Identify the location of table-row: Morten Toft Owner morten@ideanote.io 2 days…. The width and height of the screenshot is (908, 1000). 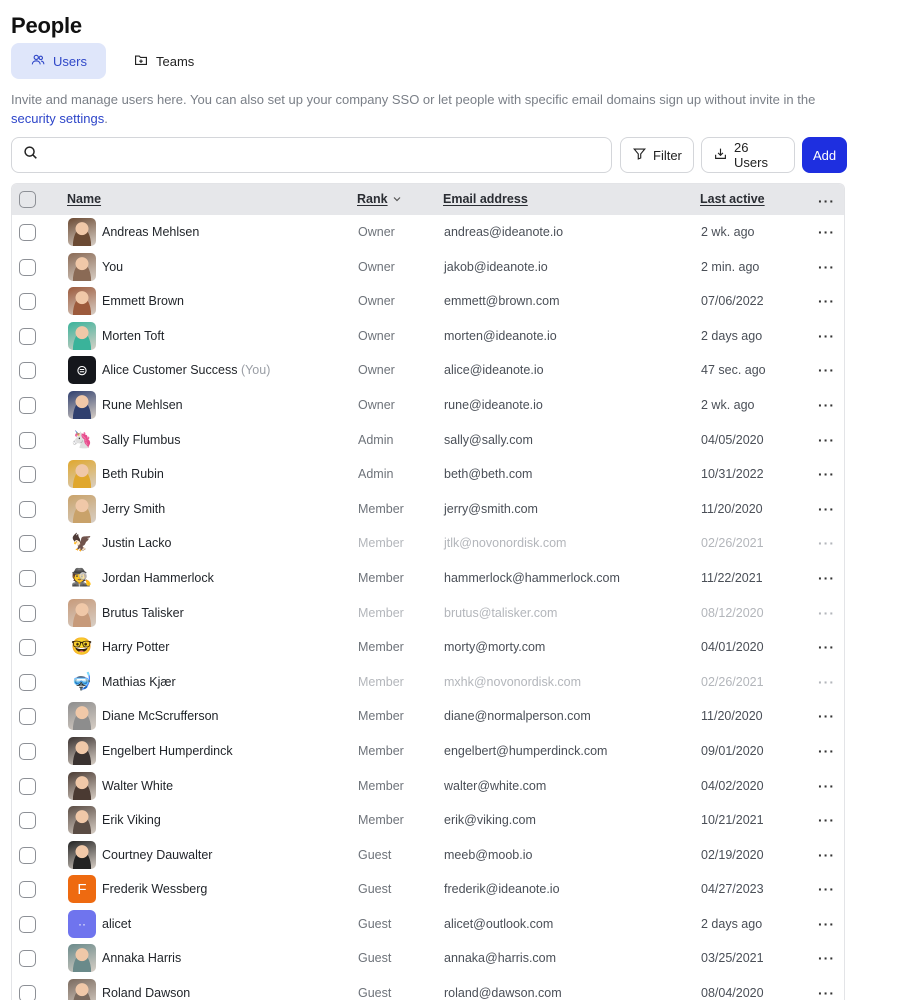
(428, 336).